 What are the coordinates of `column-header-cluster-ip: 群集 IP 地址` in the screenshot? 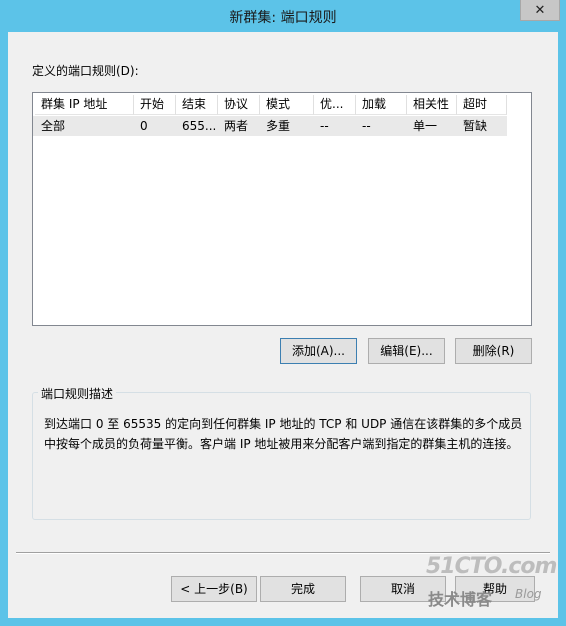 It's located at (84, 105).